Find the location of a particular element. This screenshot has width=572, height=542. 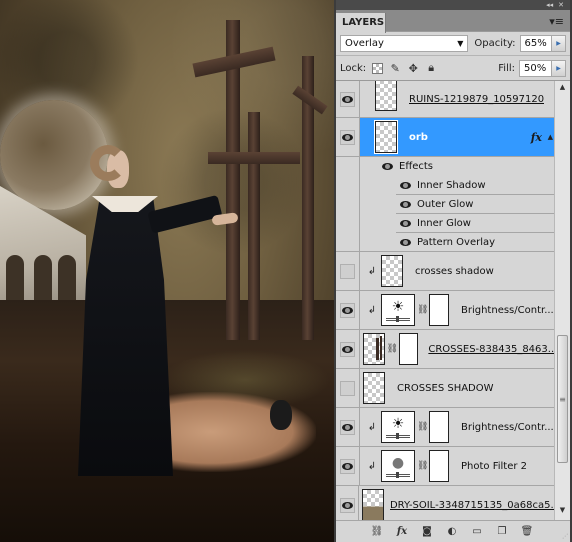

layer-row-selected: orb fx ▲ is located at coordinates (446, 137).